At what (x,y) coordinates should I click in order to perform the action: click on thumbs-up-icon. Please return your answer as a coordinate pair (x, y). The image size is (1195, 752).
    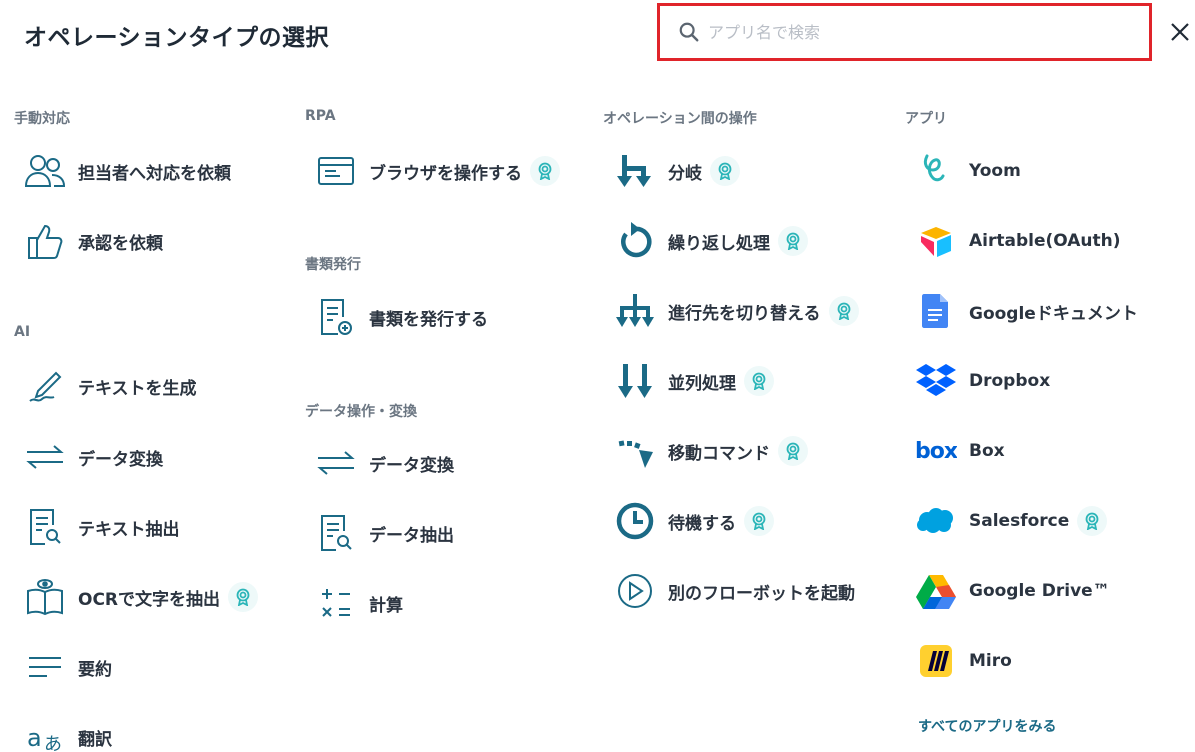
    Looking at the image, I should click on (45, 241).